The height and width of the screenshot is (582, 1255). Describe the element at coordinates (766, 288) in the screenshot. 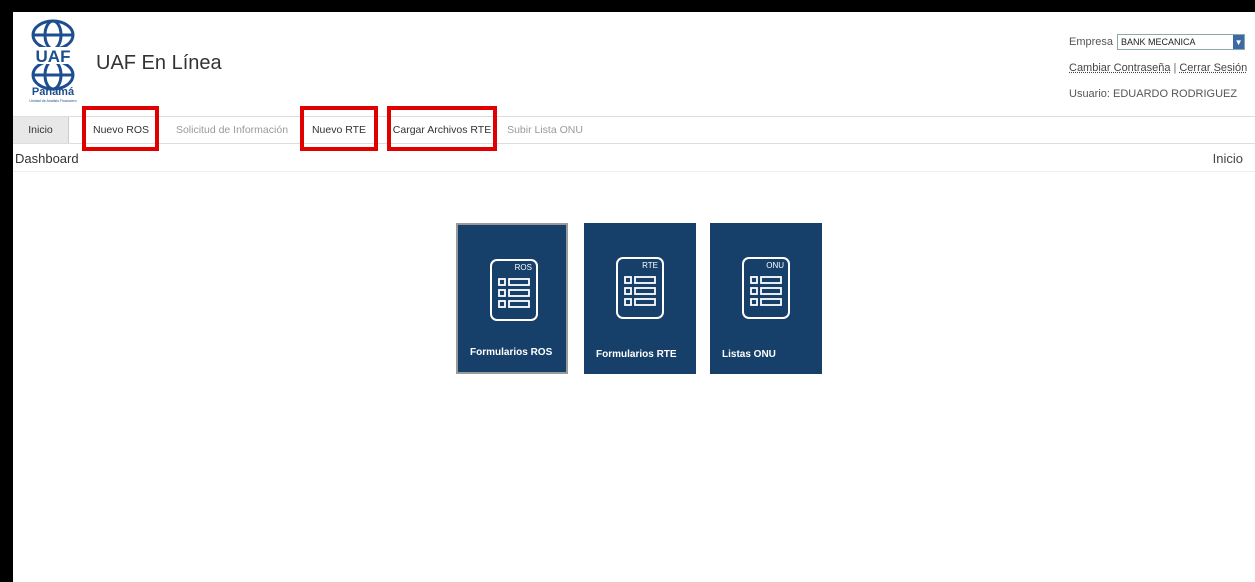

I see `form-list-icon: ONU` at that location.